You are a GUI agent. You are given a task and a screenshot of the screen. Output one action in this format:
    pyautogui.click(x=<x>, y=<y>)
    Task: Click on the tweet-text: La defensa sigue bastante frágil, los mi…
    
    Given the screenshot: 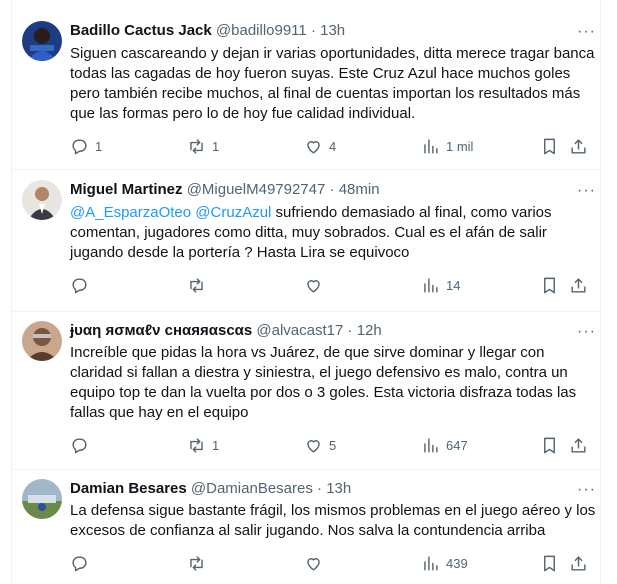 What is the action you would take?
    pyautogui.click(x=333, y=520)
    